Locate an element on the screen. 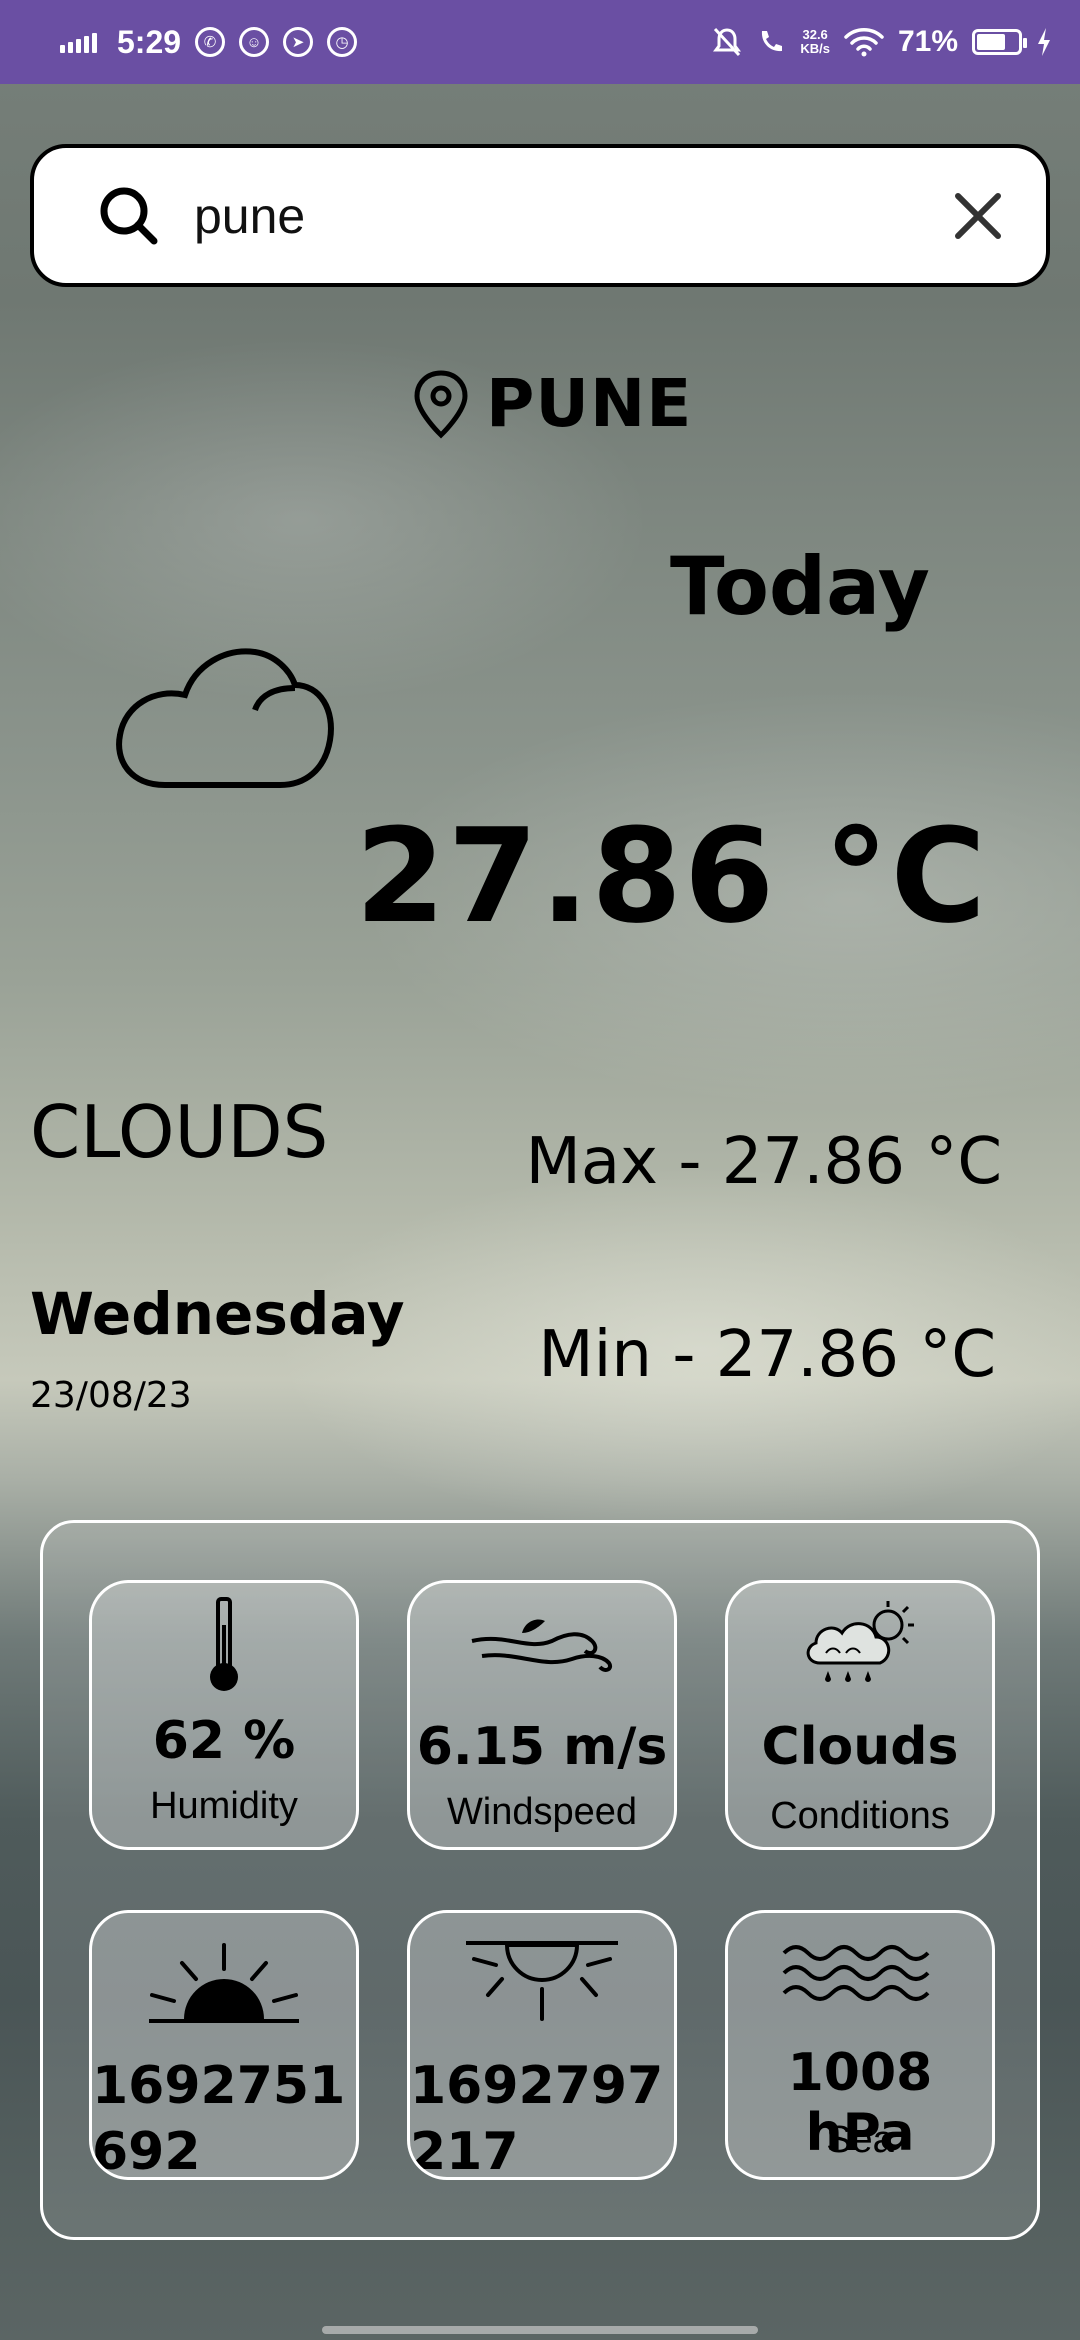 Image resolution: width=1080 pixels, height=2340 pixels. search-bar is located at coordinates (540, 215).